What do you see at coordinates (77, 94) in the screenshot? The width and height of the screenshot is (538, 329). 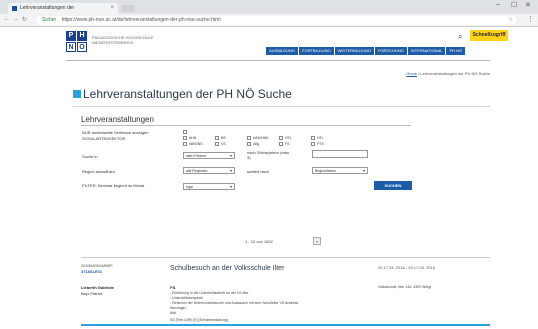 I see `title-marker` at bounding box center [77, 94].